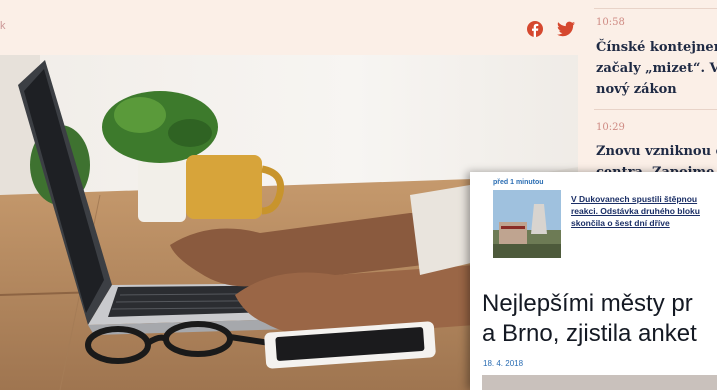 Image resolution: width=717 pixels, height=390 pixels. Describe the element at coordinates (295, 27) in the screenshot. I see `article-header-bar: k` at that location.